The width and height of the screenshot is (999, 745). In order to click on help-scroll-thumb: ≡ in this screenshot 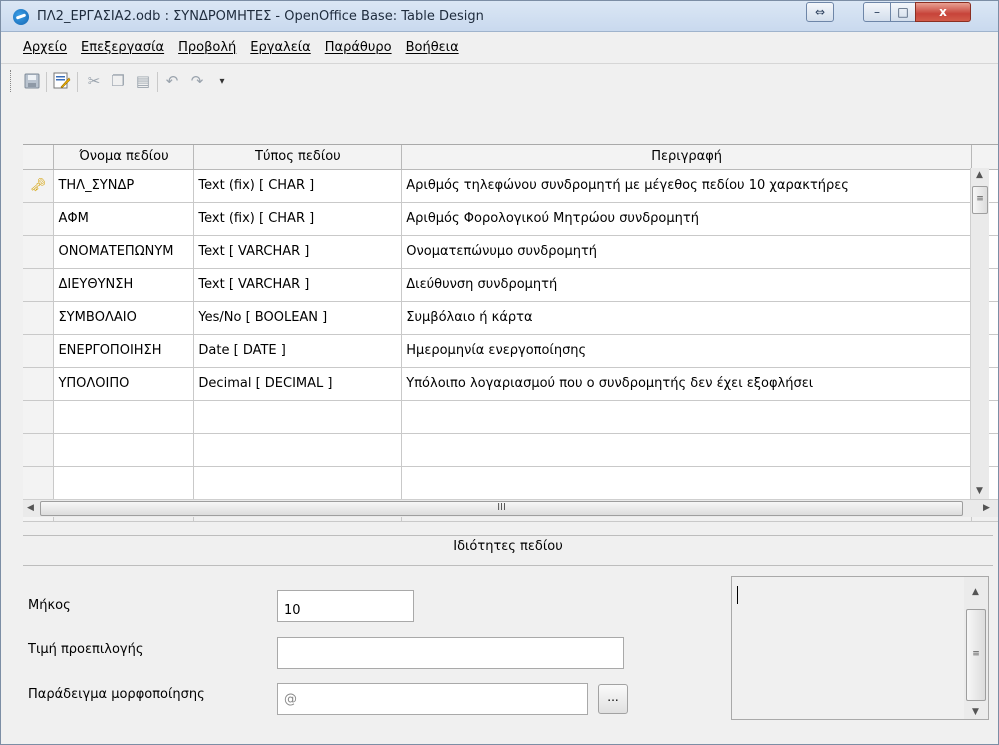, I will do `click(976, 655)`.